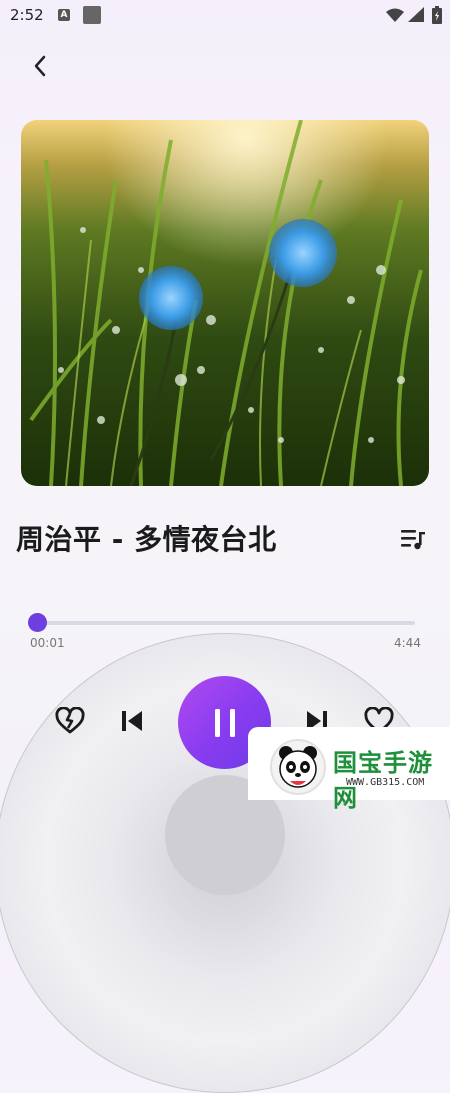 The image size is (450, 1093). I want to click on wifi-icon, so click(395, 15).